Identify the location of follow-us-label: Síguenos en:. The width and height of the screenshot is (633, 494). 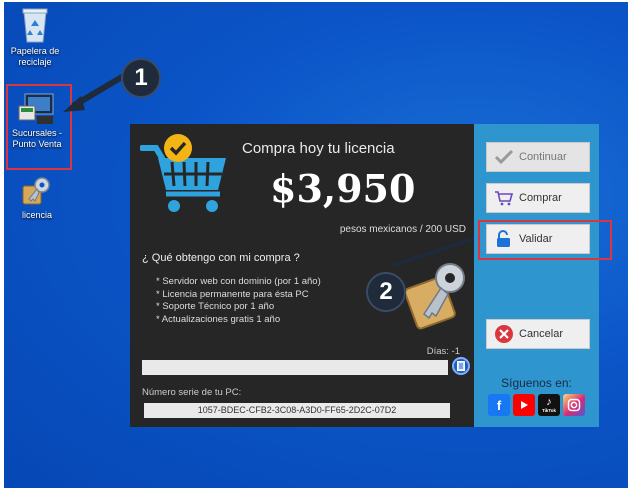
(536, 383).